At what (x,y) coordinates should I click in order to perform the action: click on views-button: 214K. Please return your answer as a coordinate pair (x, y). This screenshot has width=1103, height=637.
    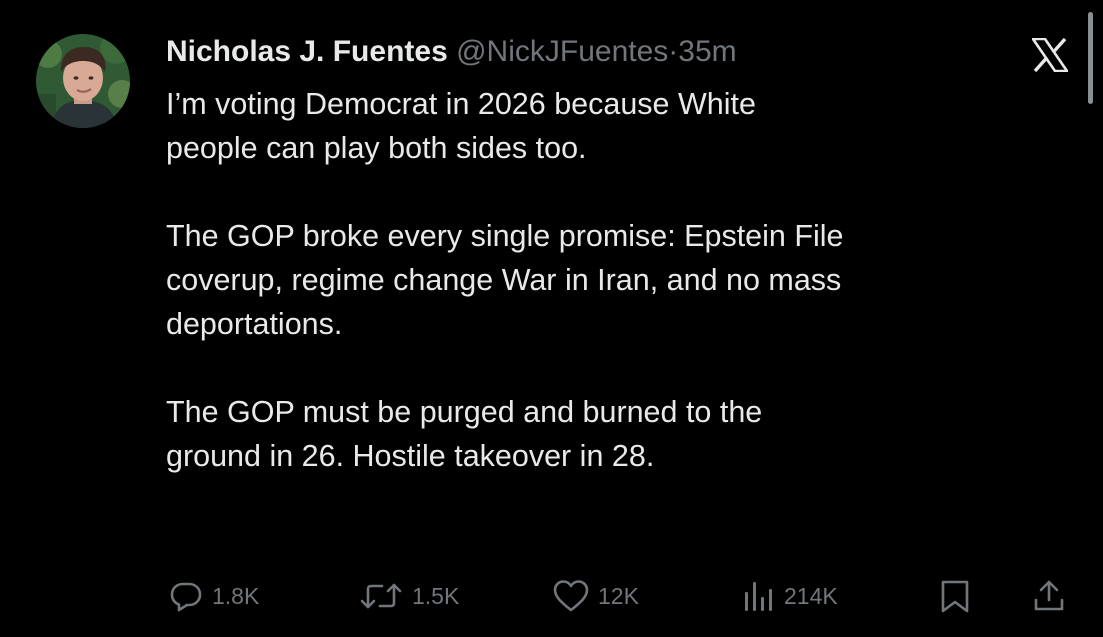
    Looking at the image, I should click on (790, 596).